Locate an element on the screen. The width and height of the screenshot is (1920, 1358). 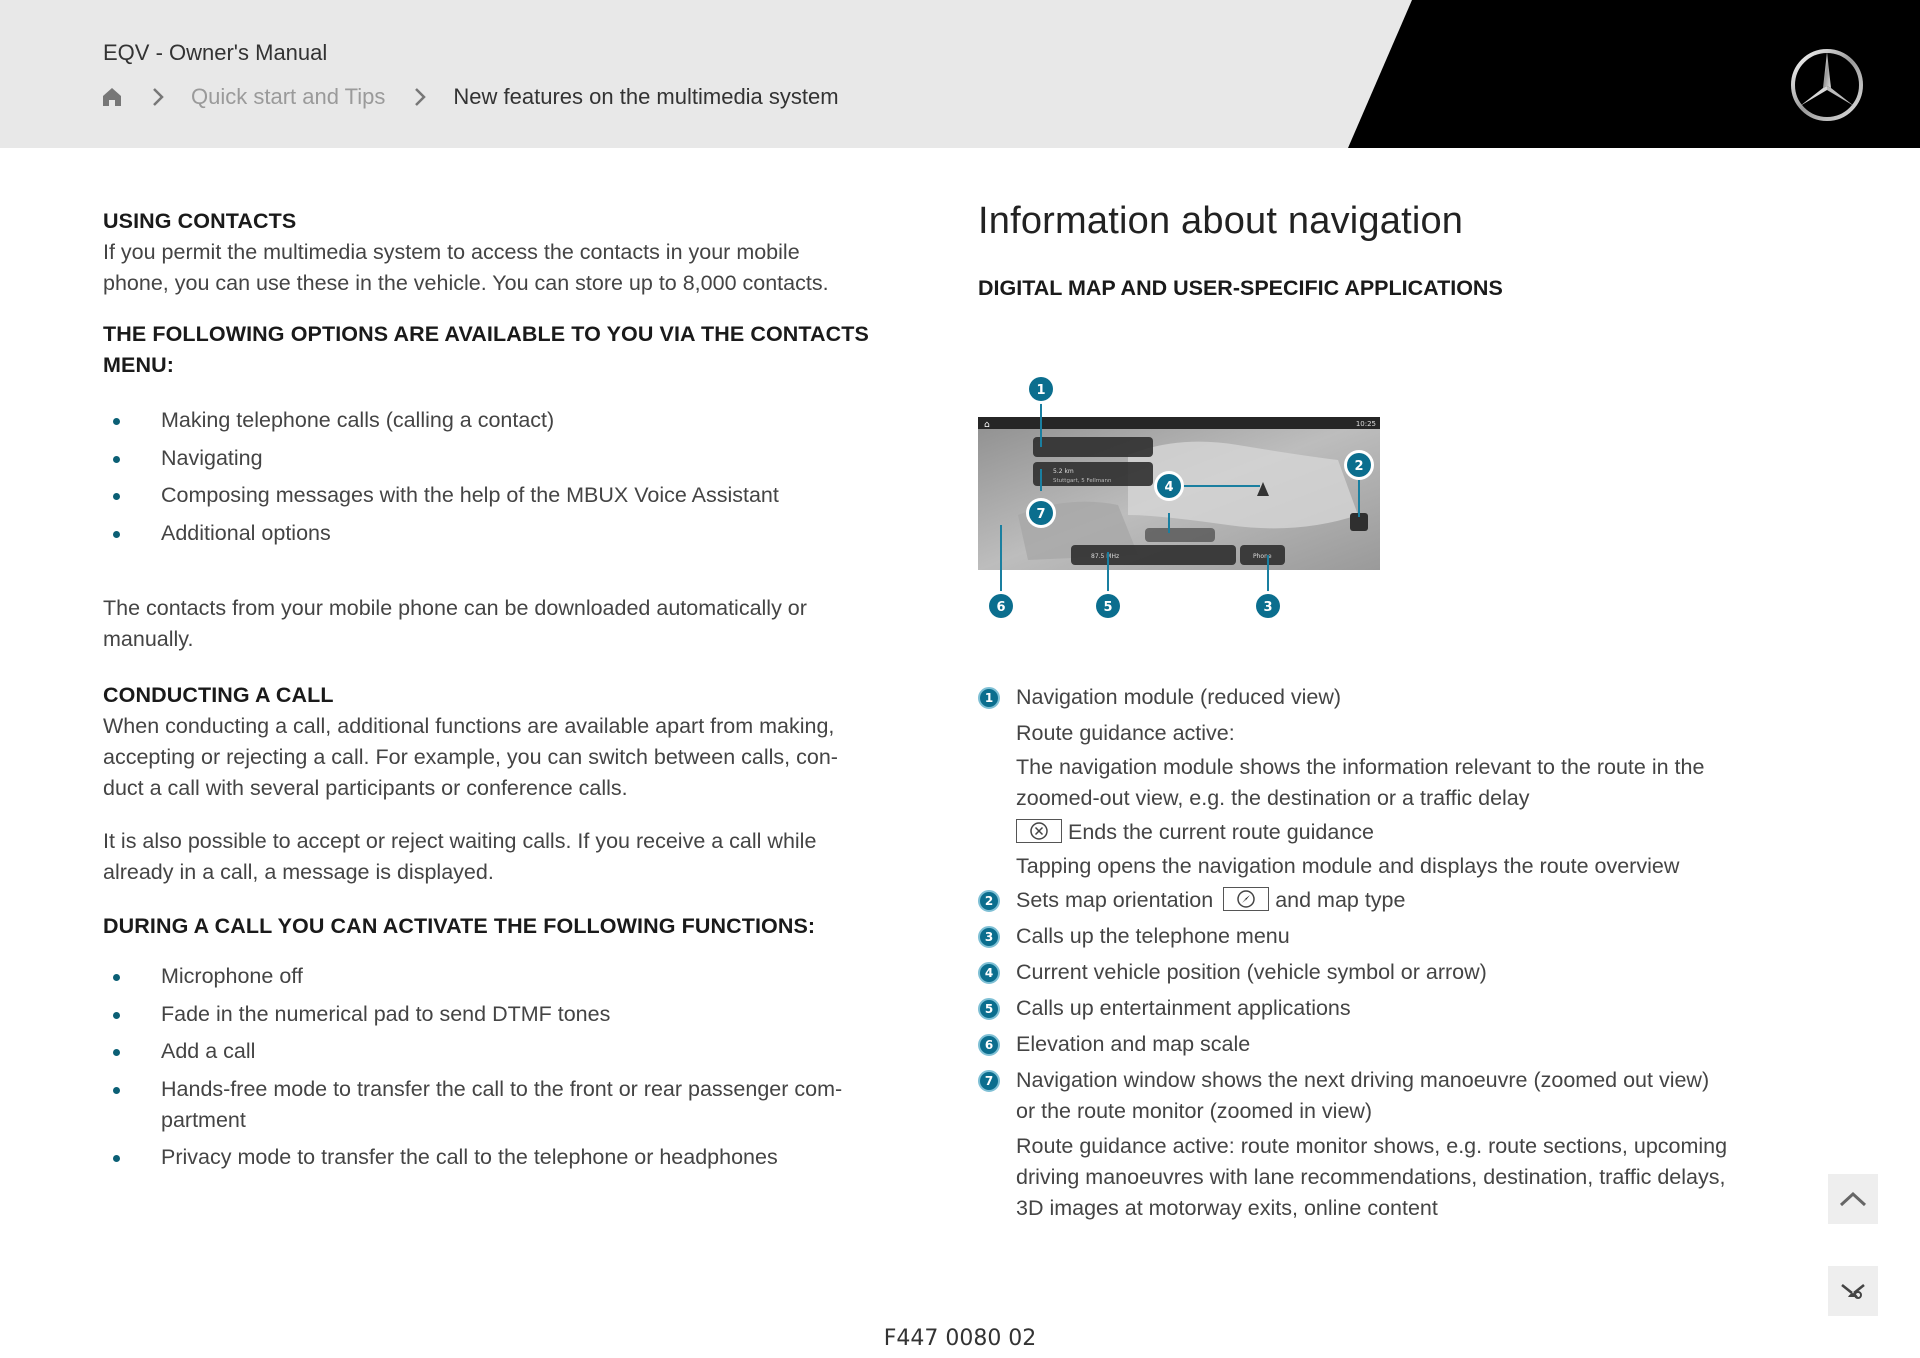
list-item-label: Microphone off is located at coordinates (232, 976).